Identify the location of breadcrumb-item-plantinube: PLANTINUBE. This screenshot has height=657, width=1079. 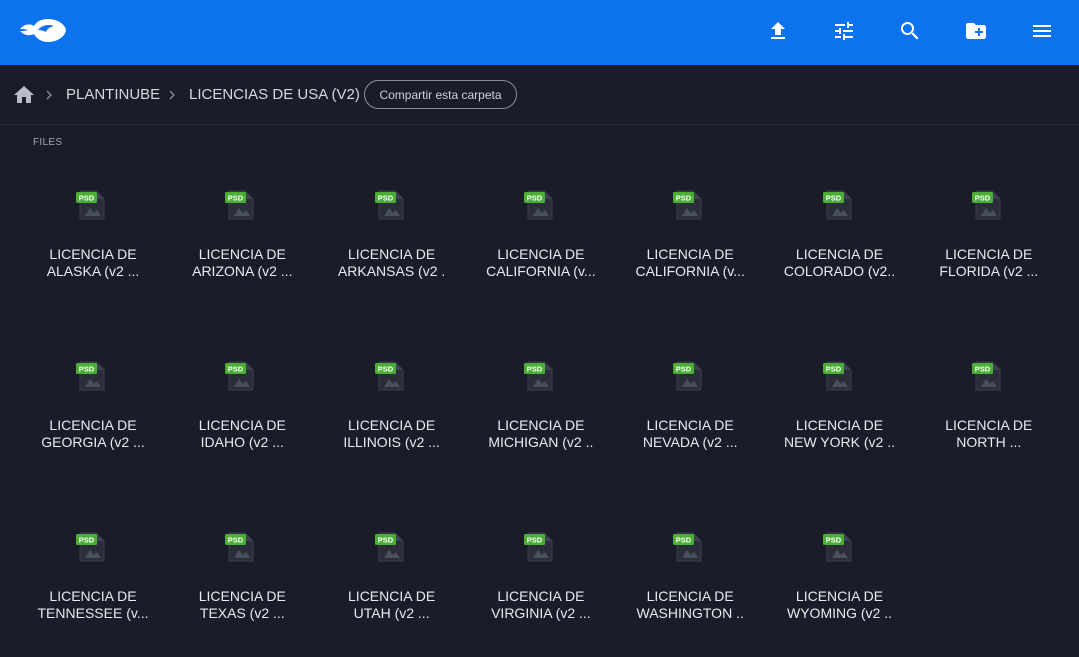
(113, 94).